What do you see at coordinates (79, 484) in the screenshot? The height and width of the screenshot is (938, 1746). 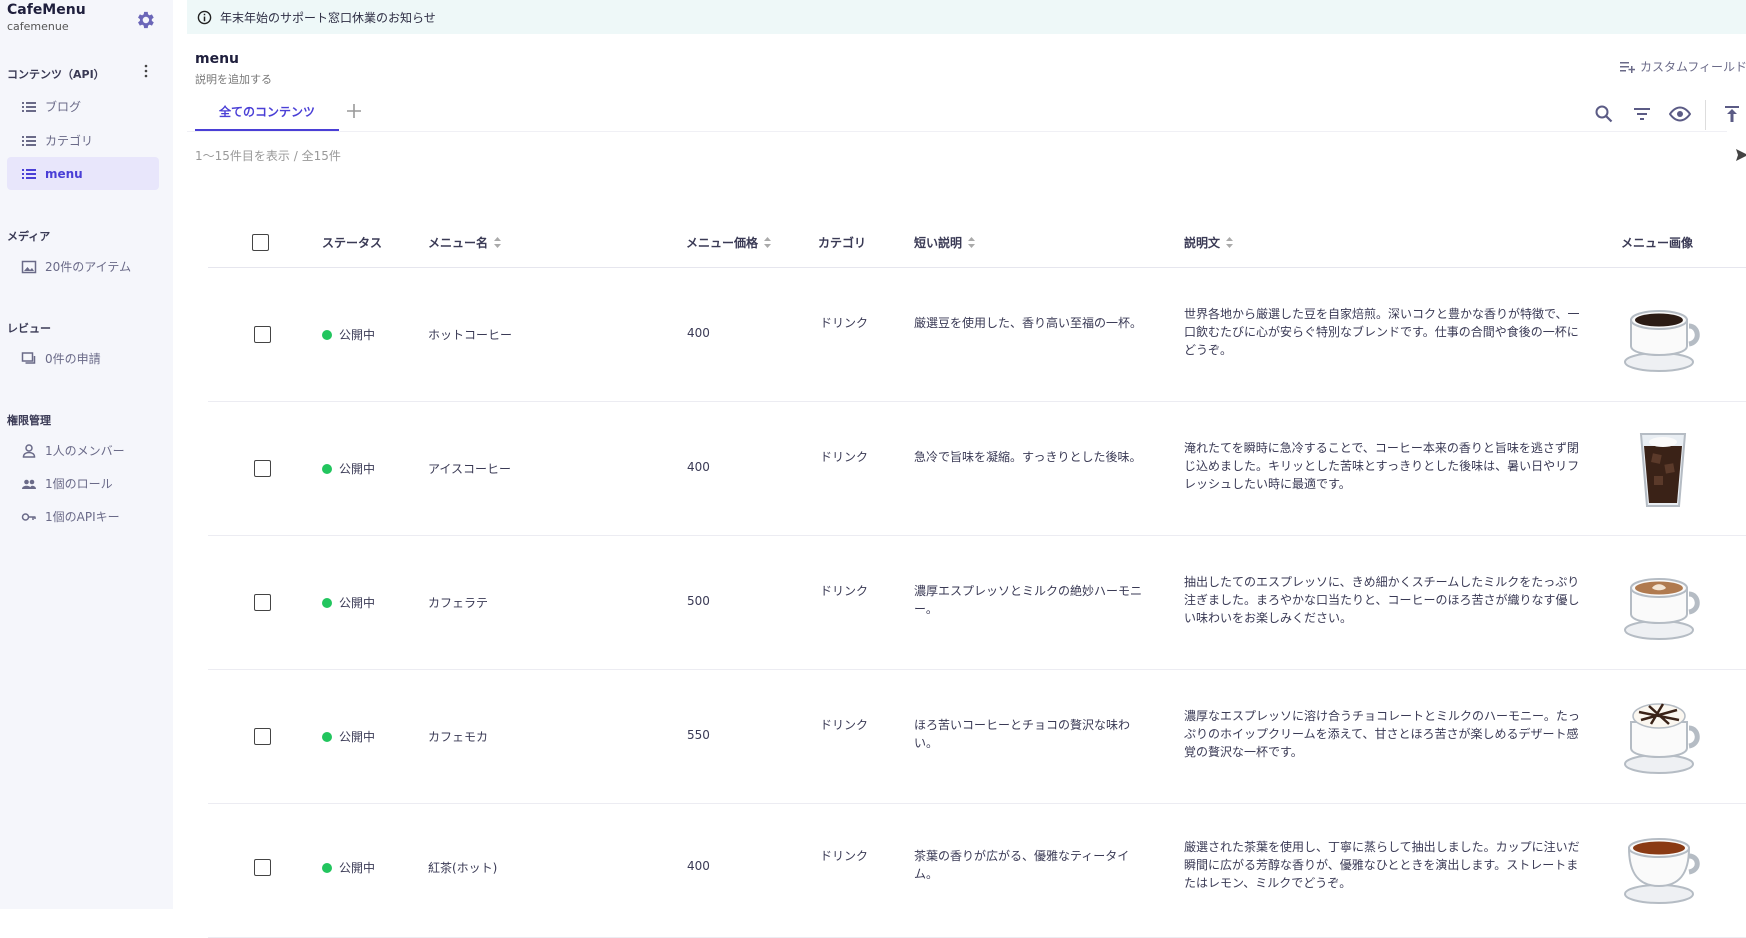 I see `sidebar-item-label: 1個のロール` at bounding box center [79, 484].